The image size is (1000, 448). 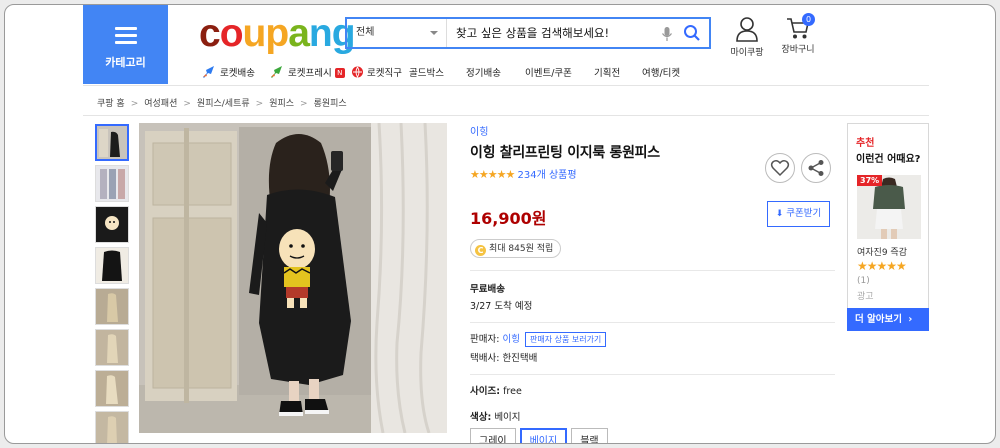 I want to click on color-value: 베이지, so click(x=507, y=417).